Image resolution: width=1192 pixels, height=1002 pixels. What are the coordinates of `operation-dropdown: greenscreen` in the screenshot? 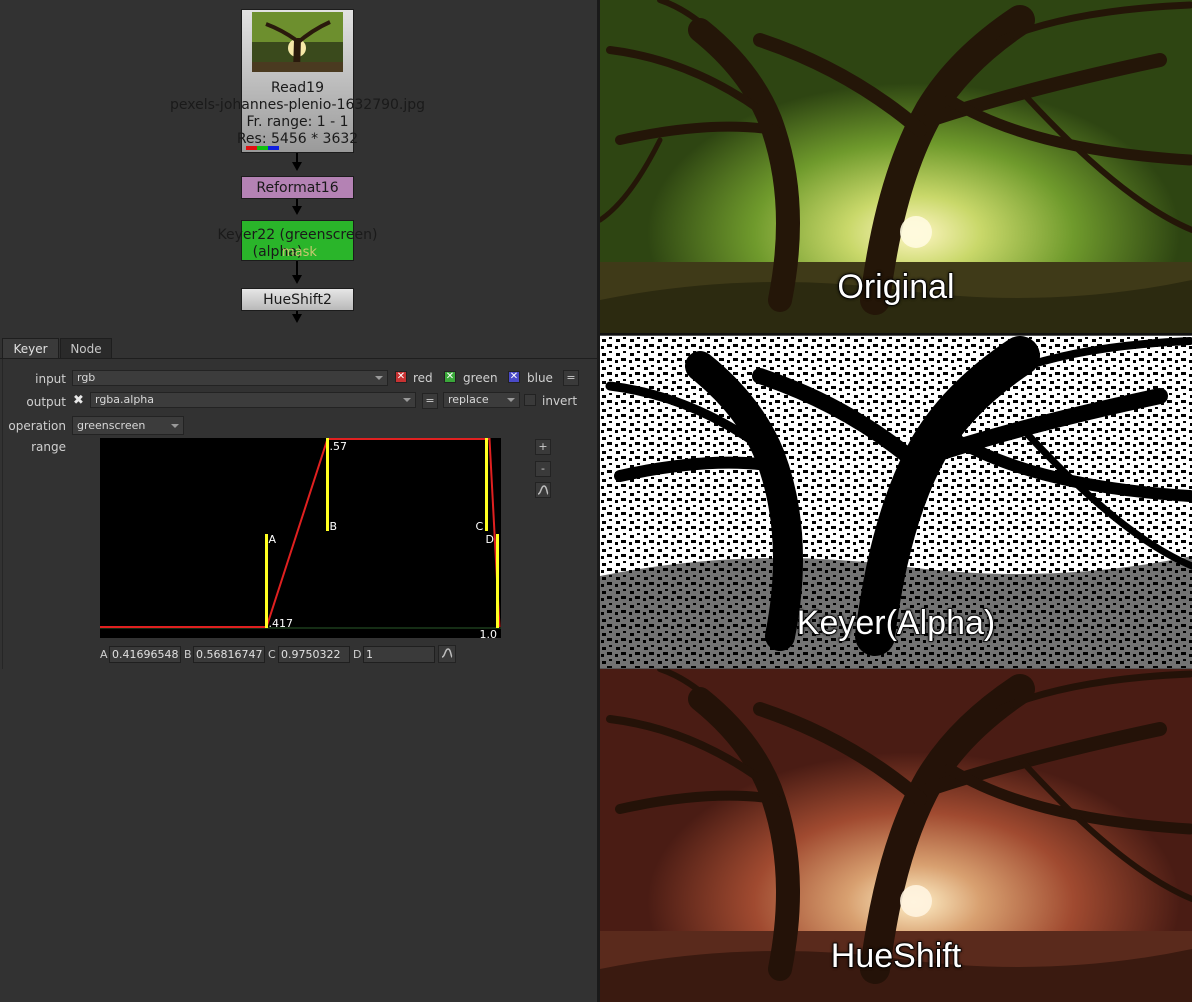 It's located at (128, 425).